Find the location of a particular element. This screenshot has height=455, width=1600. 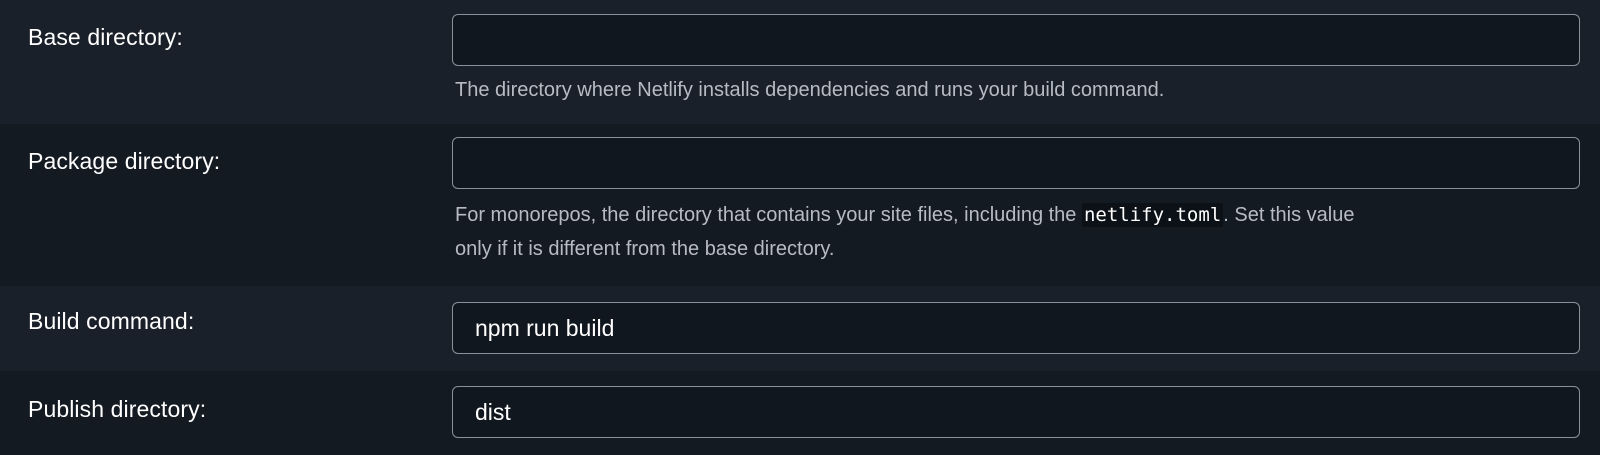

publish-directory-input is located at coordinates (1016, 412).